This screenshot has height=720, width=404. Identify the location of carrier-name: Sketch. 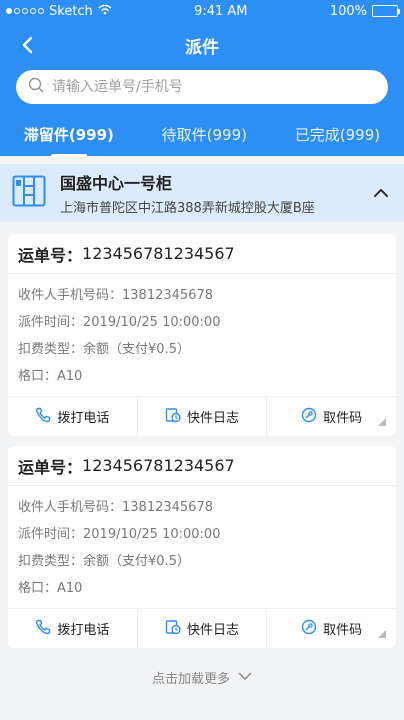
(71, 11).